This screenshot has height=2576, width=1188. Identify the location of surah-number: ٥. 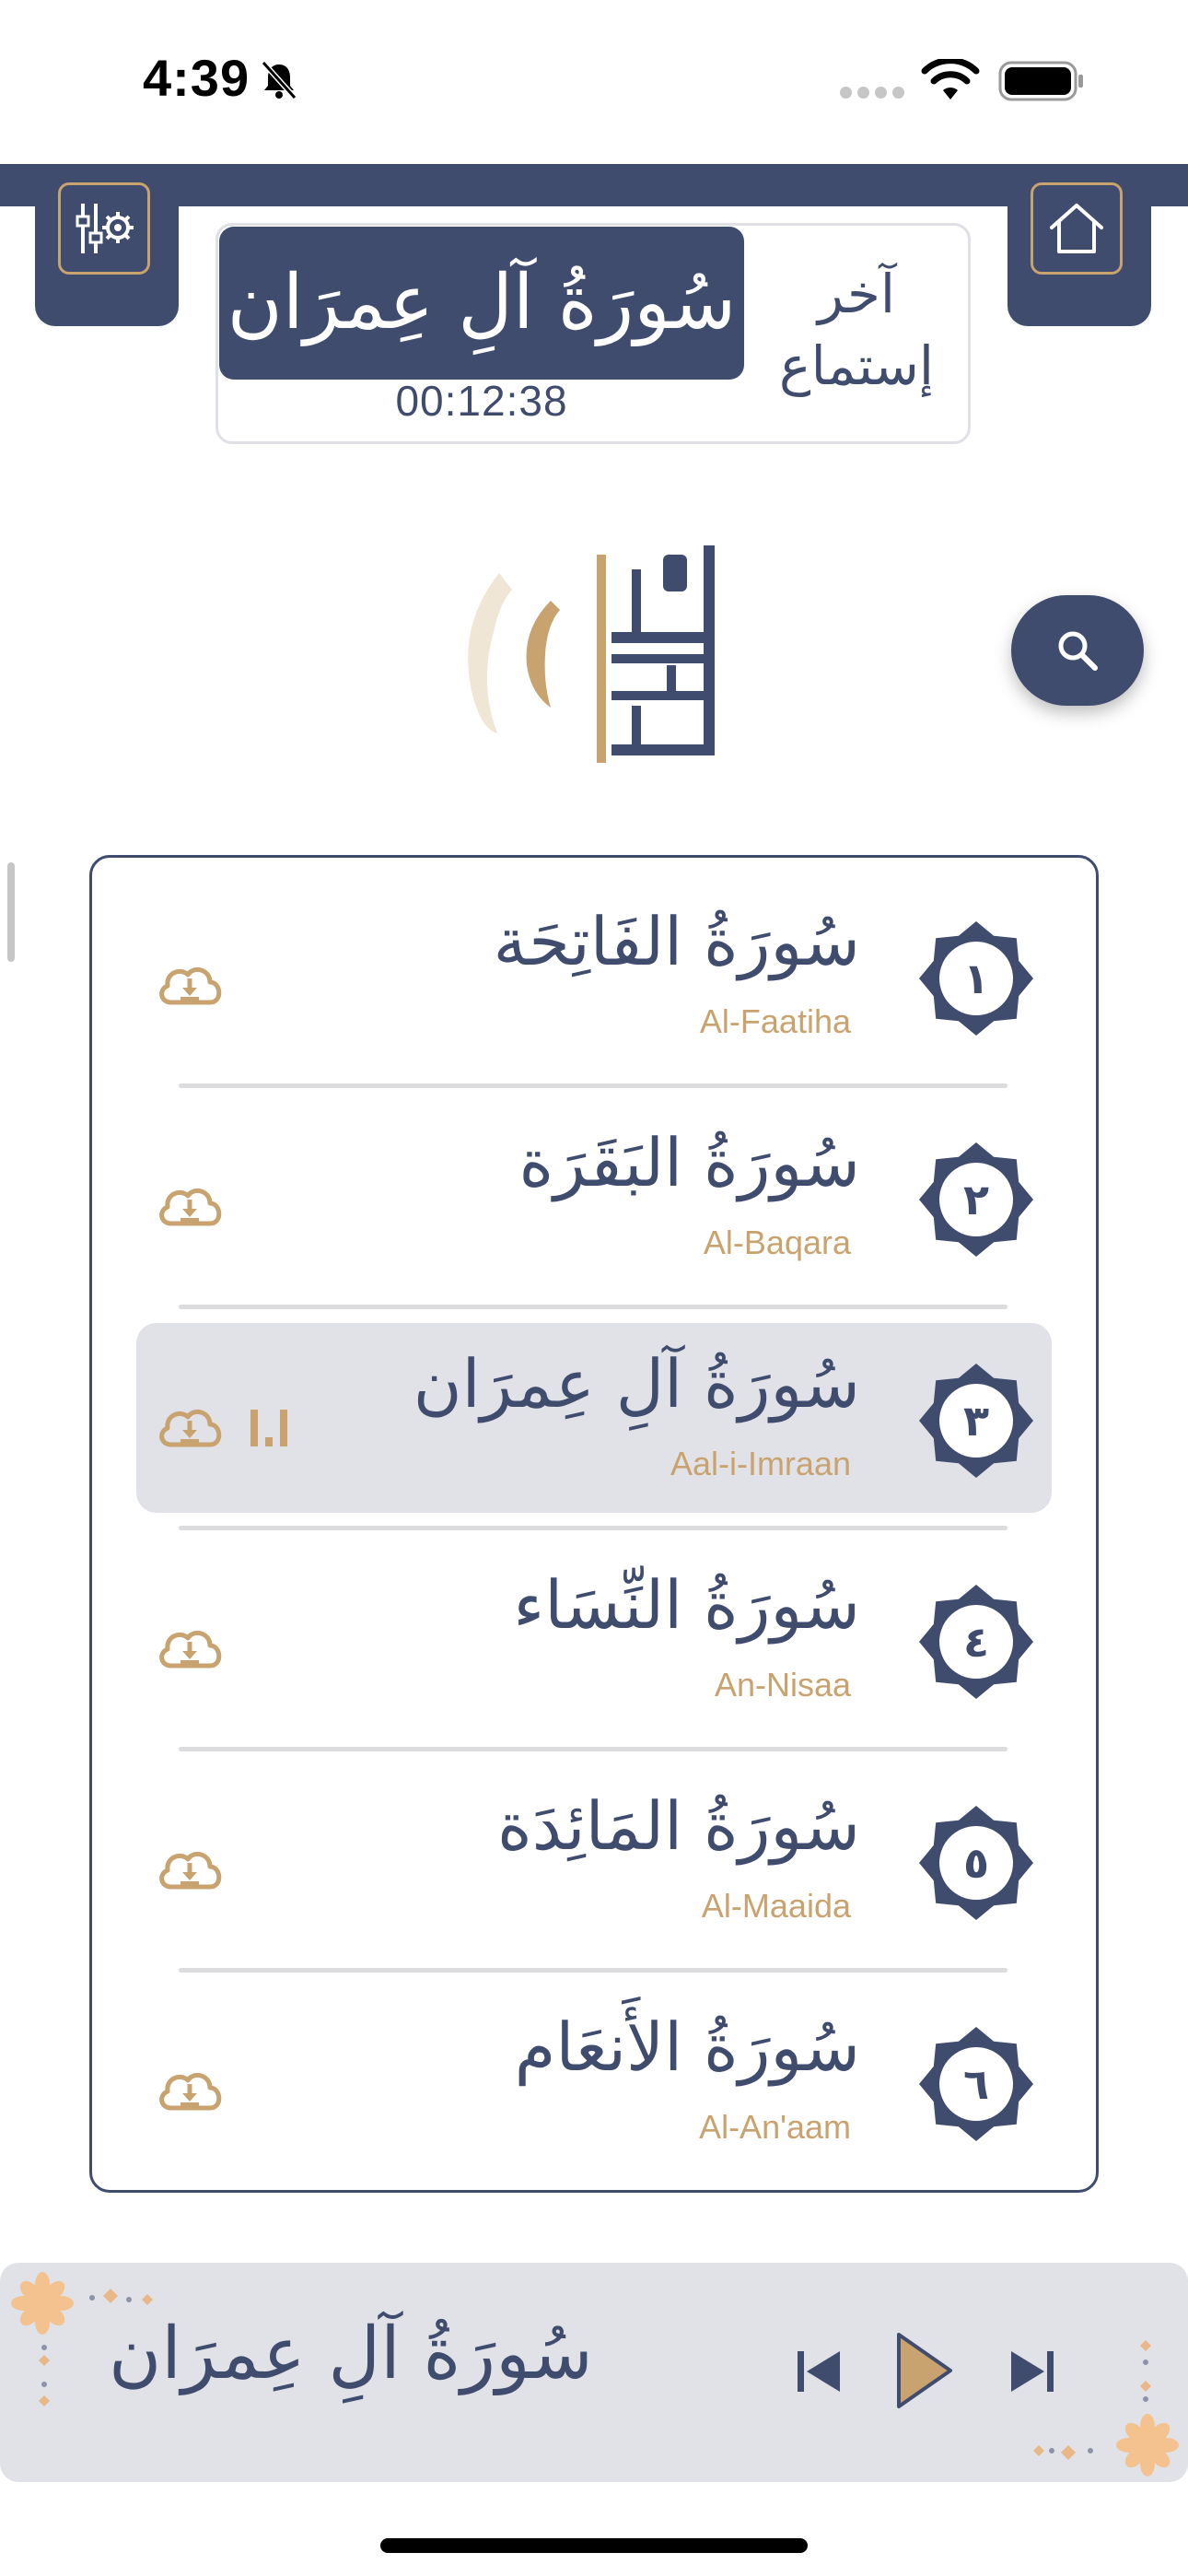
(976, 1863).